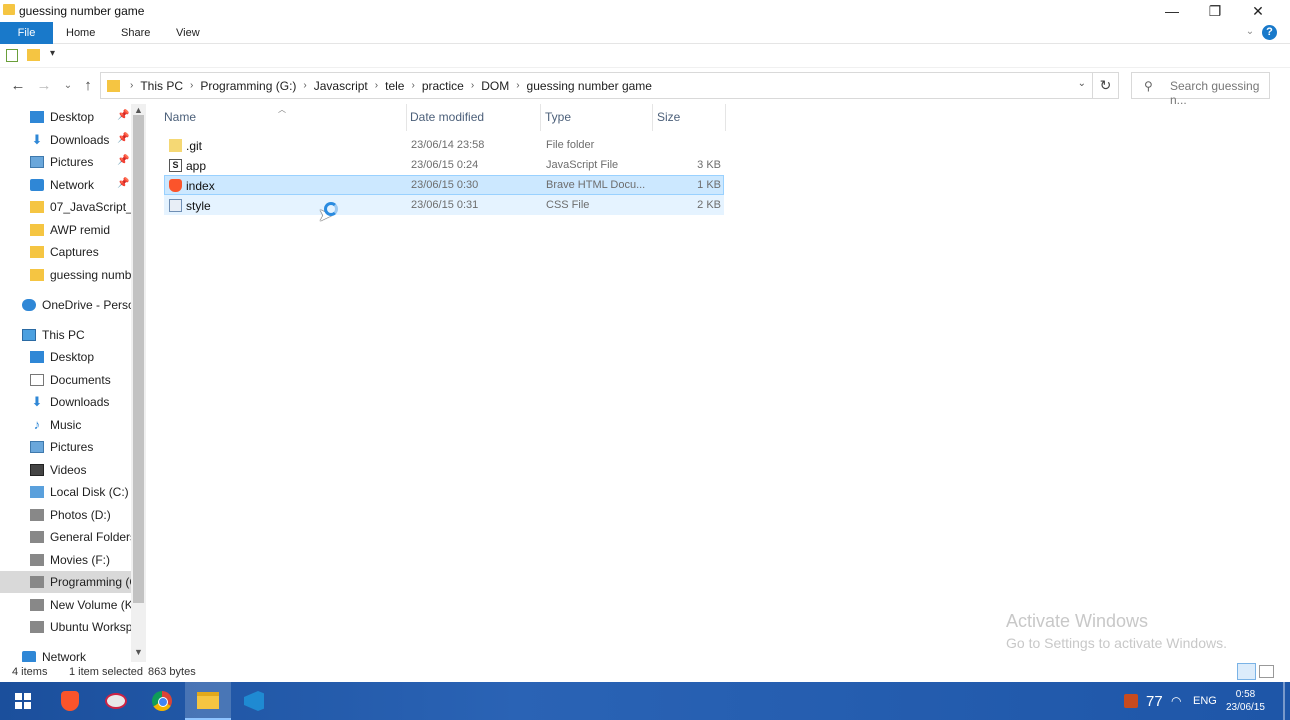 This screenshot has height=720, width=1290. What do you see at coordinates (65, 162) in the screenshot?
I see `sidebar-item-pictures: Pictures 📌` at bounding box center [65, 162].